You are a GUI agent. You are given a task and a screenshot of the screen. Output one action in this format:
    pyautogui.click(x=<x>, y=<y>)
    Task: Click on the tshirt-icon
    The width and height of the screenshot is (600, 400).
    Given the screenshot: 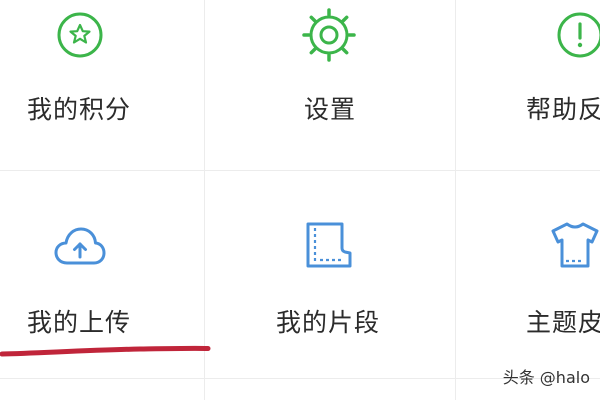 What is the action you would take?
    pyautogui.click(x=574, y=245)
    